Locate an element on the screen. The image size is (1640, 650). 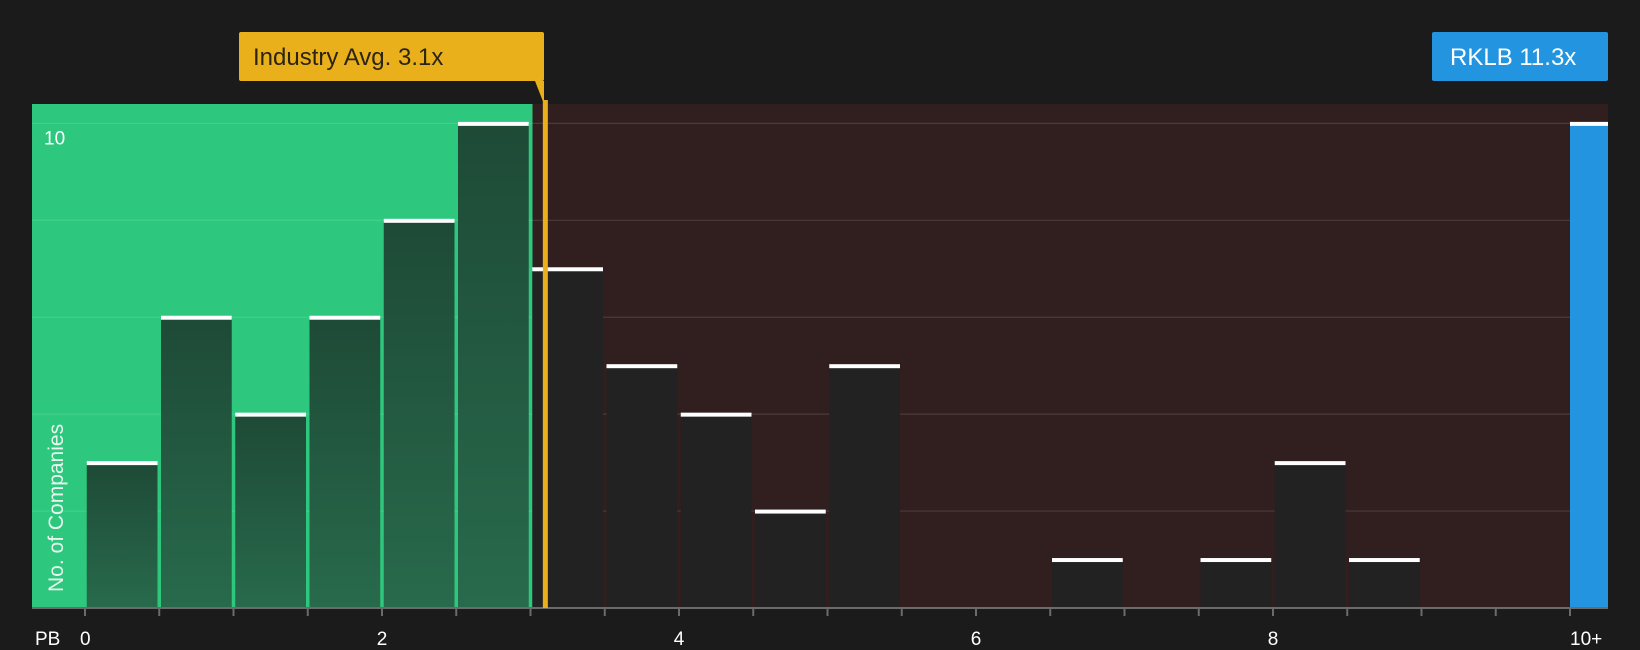
x-tick-label: 10+ is located at coordinates (1586, 639).